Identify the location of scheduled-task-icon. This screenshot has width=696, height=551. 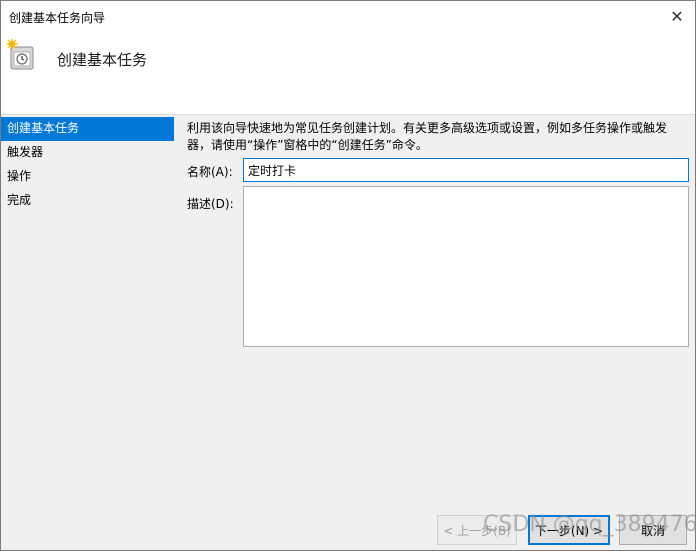
(20, 54).